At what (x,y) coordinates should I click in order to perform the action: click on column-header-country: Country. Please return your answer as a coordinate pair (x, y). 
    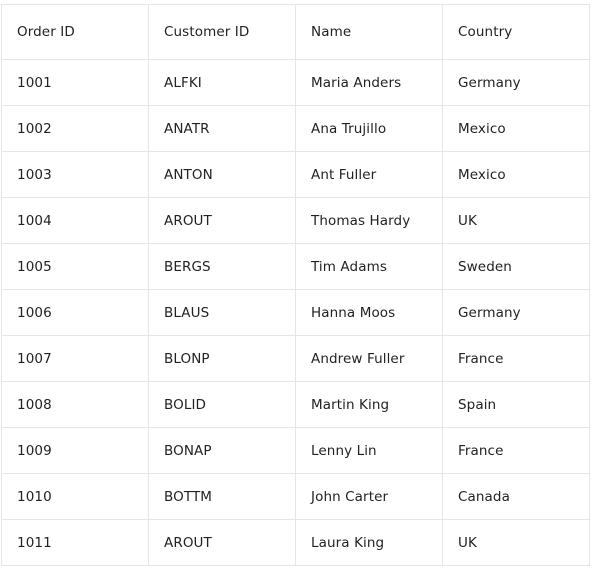
    Looking at the image, I should click on (516, 32).